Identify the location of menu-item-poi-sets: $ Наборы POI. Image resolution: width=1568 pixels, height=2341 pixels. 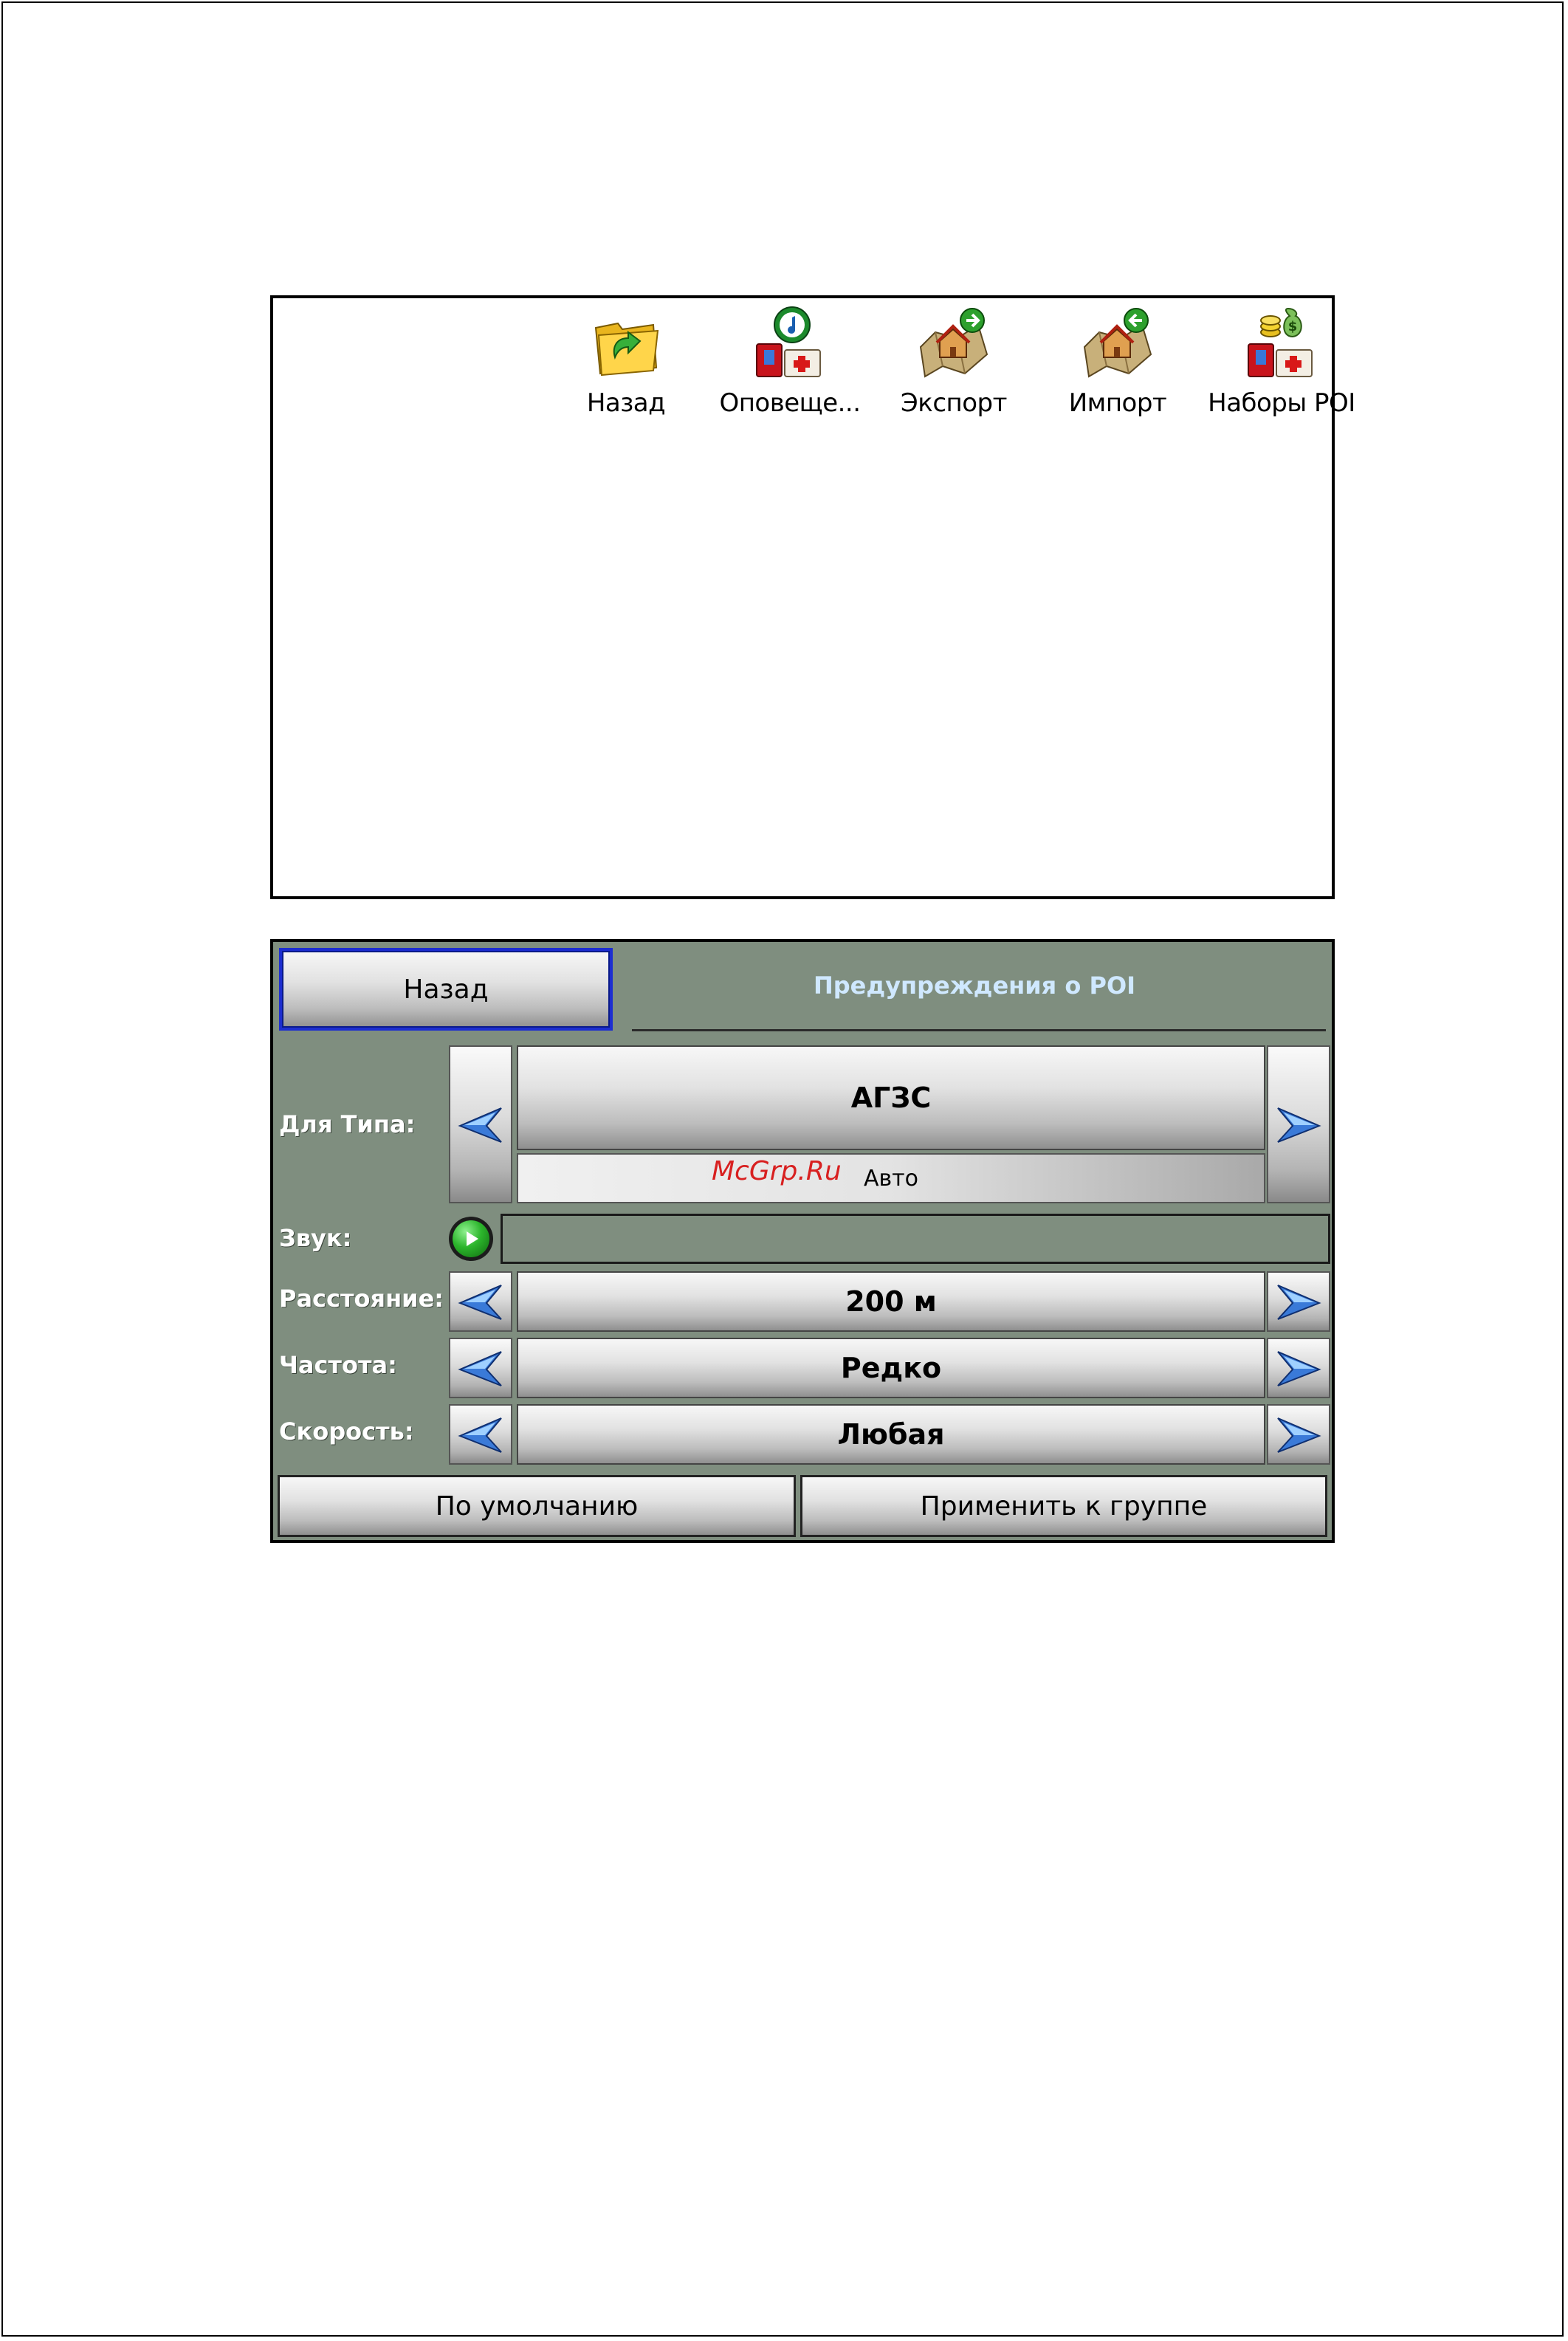
(1281, 365).